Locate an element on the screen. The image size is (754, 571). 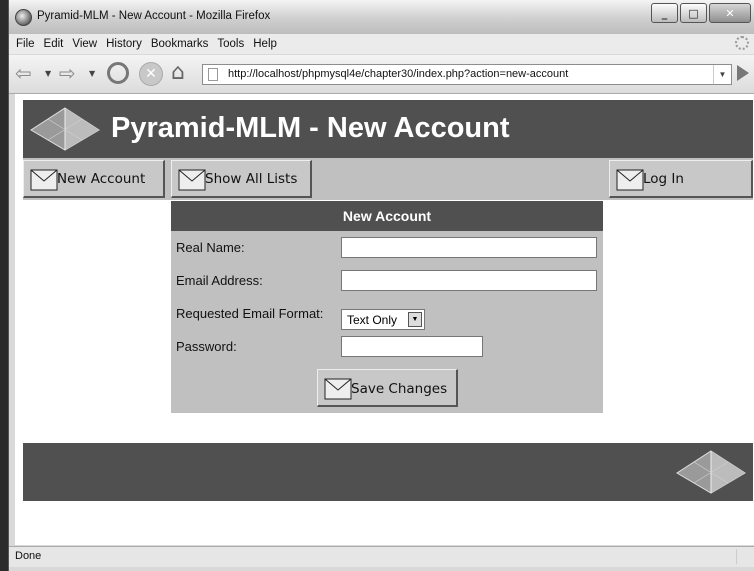
real-name-label: Real Name: is located at coordinates (210, 247).